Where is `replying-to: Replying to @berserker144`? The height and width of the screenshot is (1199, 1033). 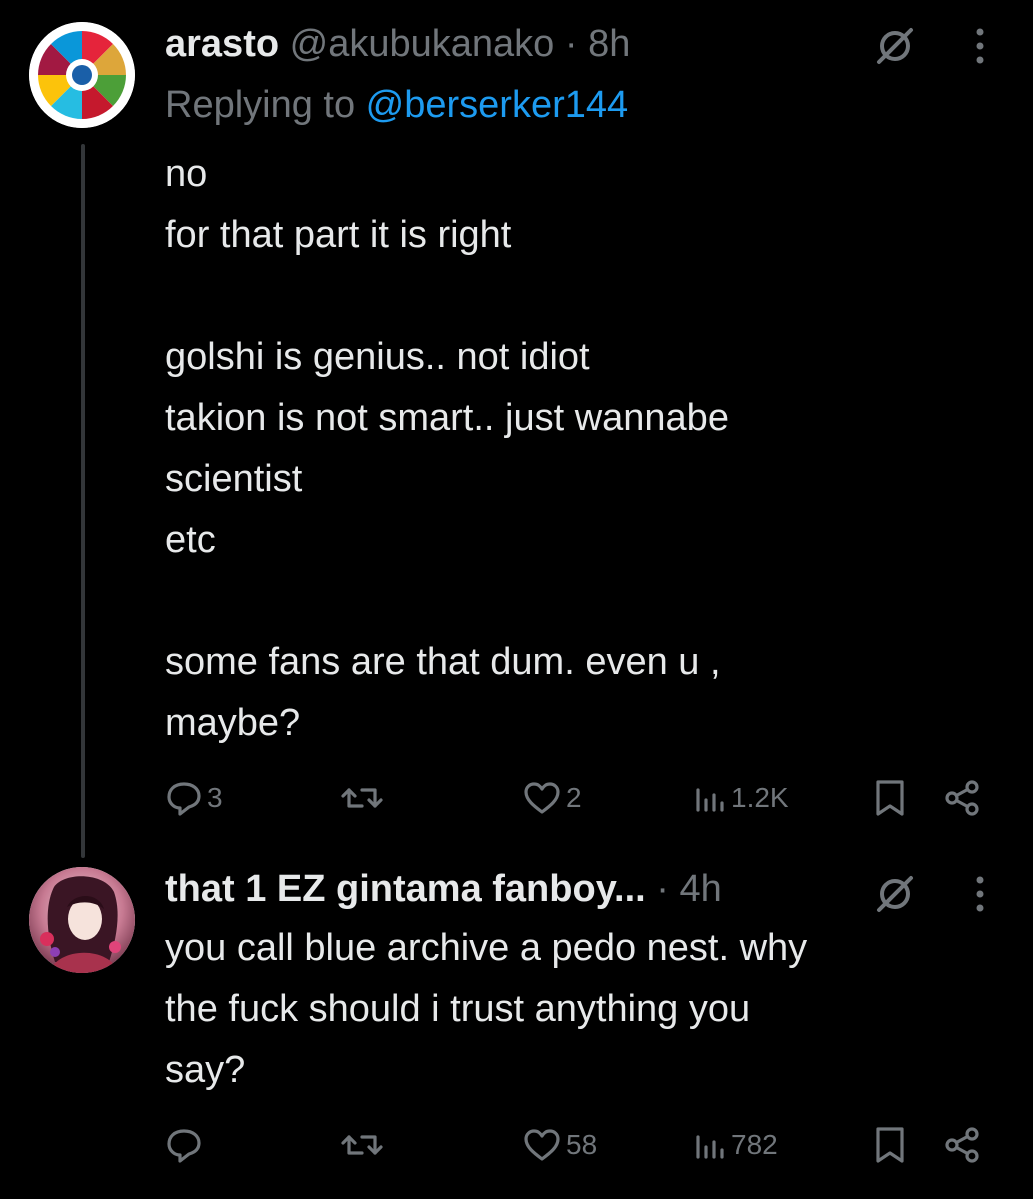
replying-to: Replying to @berserker144 is located at coordinates (396, 105).